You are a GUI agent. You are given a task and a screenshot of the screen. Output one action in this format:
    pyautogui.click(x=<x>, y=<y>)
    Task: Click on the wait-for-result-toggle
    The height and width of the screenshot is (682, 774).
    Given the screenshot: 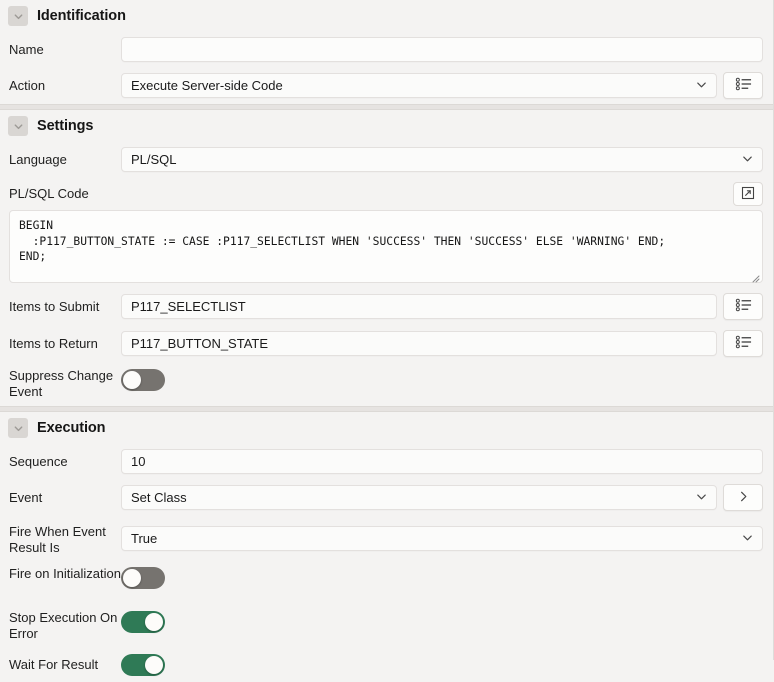 What is the action you would take?
    pyautogui.click(x=143, y=665)
    